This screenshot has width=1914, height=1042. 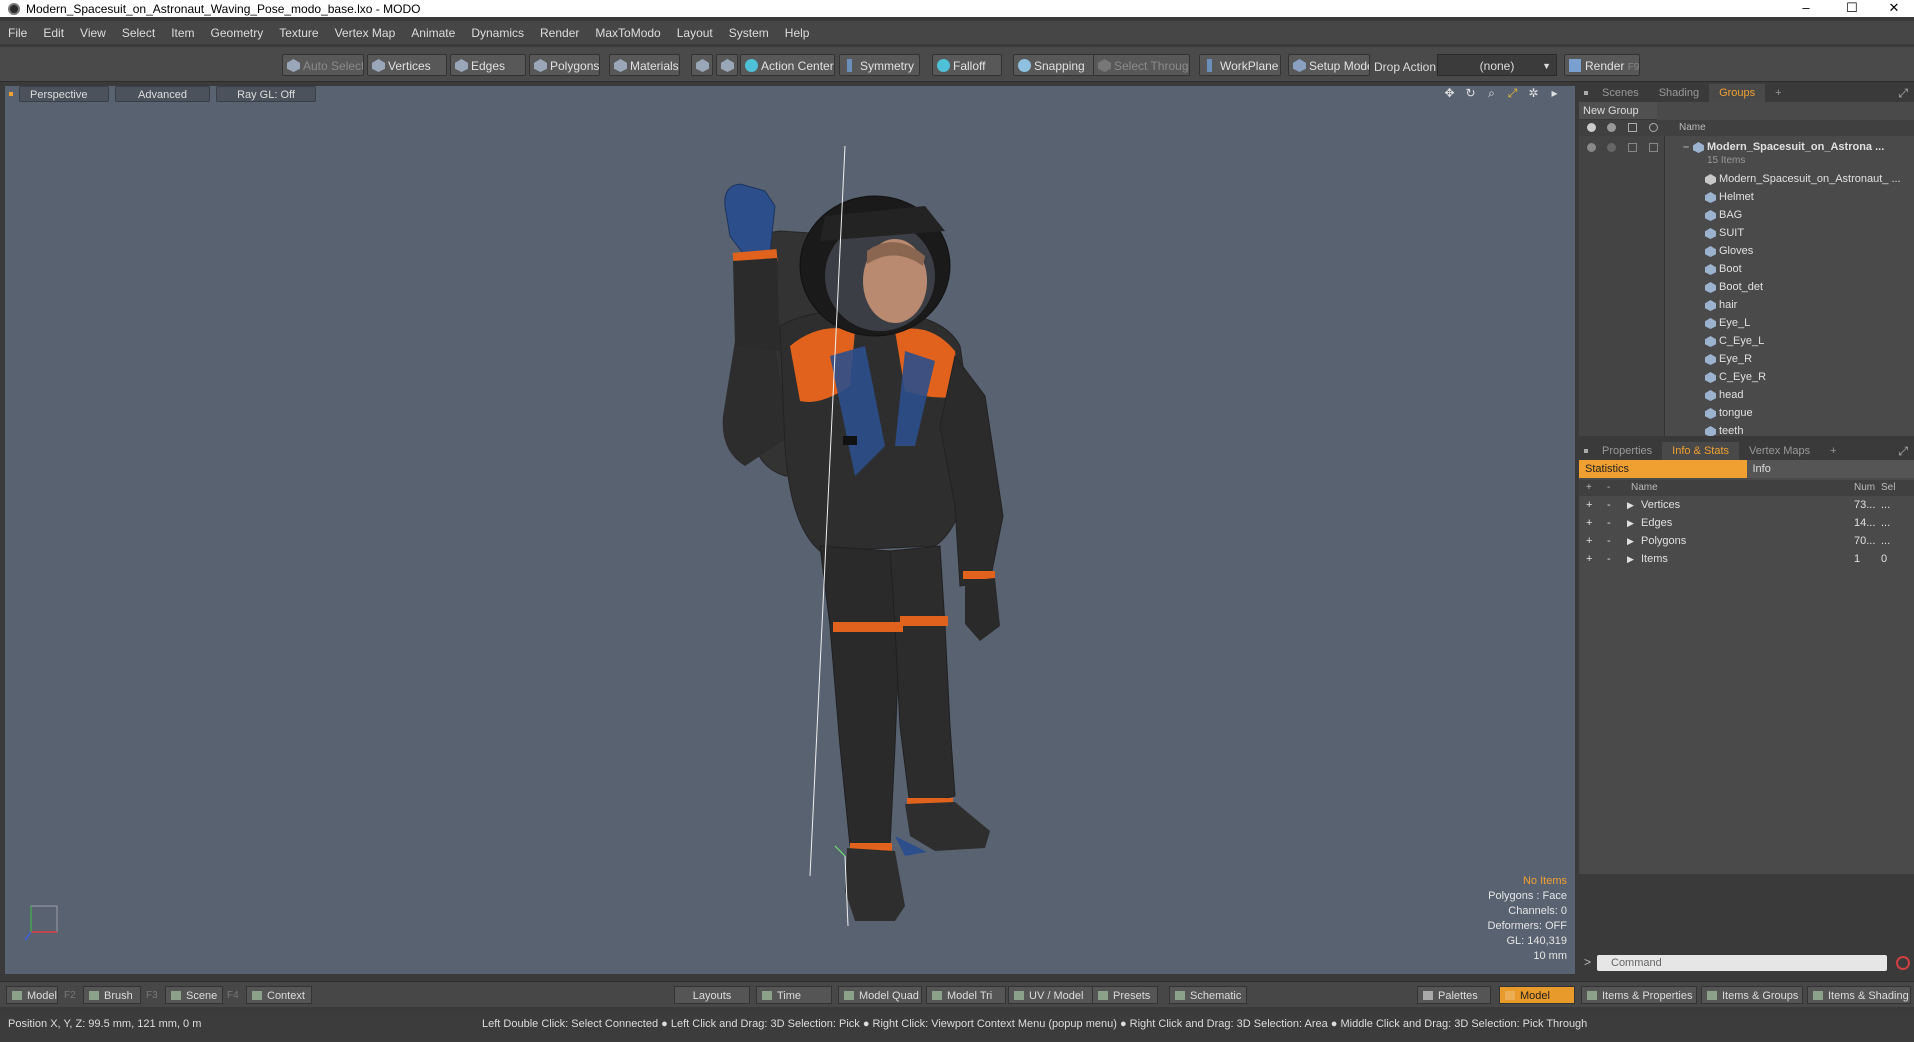 What do you see at coordinates (1830, 469) in the screenshot?
I see `tab-info: Info` at bounding box center [1830, 469].